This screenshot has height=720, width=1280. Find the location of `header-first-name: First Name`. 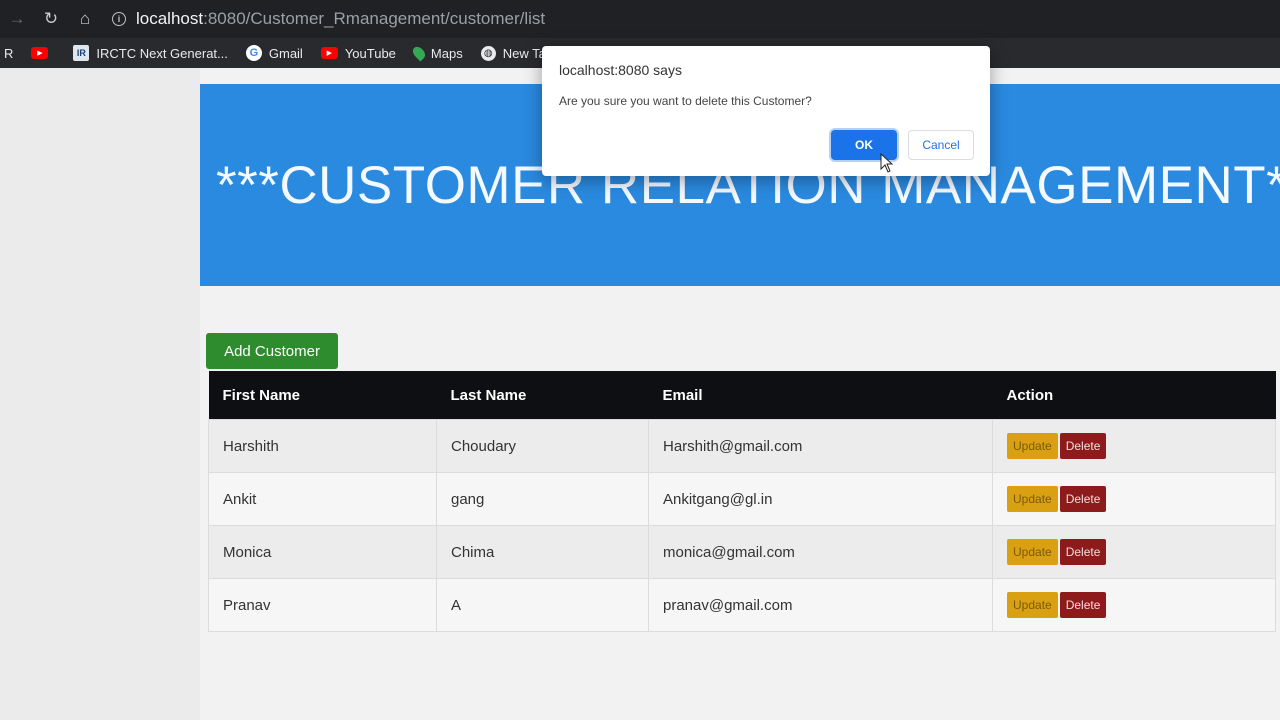

header-first-name: First Name is located at coordinates (322, 395).